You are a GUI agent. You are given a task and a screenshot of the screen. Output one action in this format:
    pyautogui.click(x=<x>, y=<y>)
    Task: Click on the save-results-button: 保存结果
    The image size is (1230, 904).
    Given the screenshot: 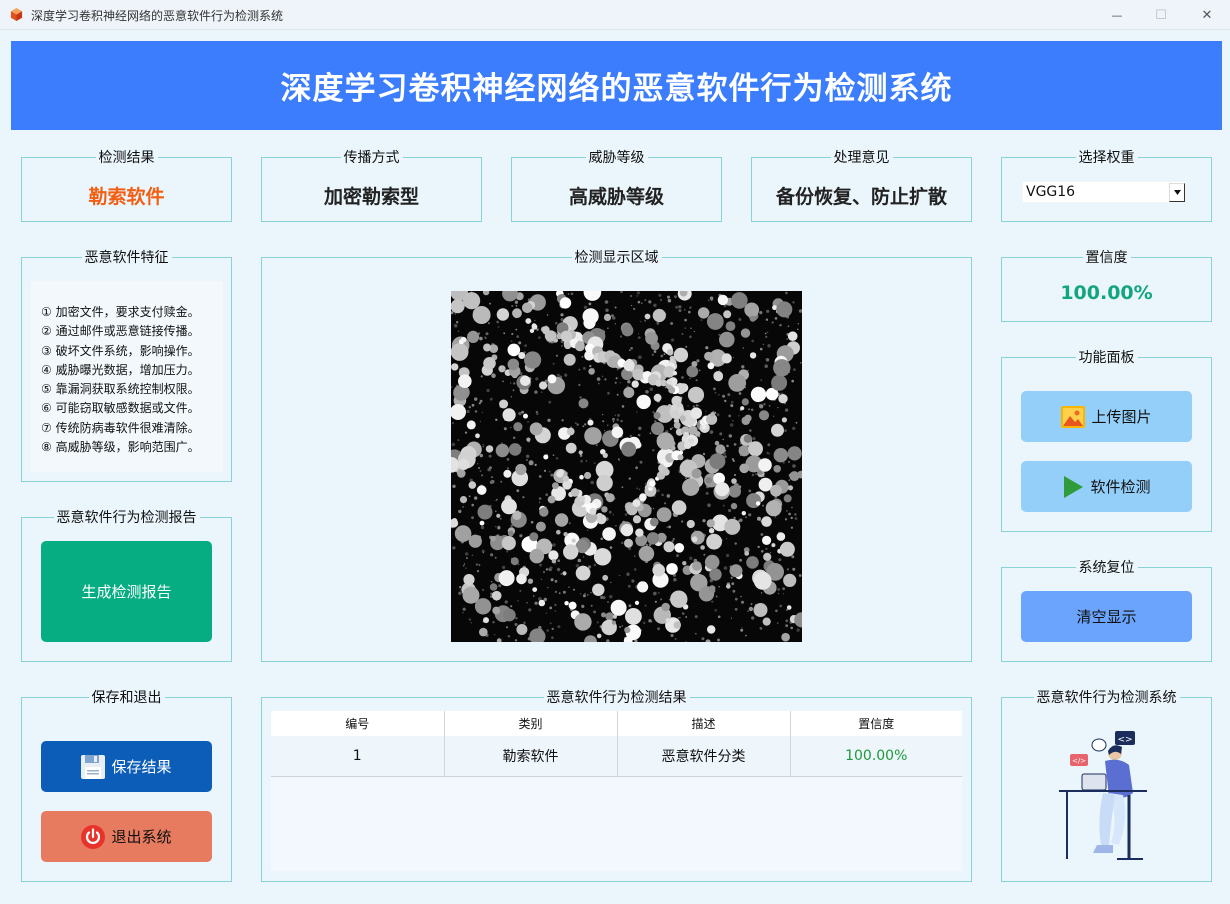 What is the action you would take?
    pyautogui.click(x=126, y=766)
    